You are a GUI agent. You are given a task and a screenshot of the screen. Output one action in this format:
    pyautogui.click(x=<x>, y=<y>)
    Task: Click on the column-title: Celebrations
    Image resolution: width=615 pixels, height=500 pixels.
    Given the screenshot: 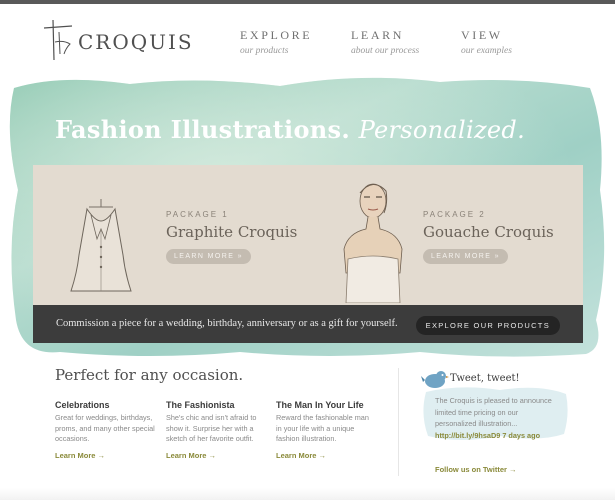 What is the action you would take?
    pyautogui.click(x=82, y=405)
    